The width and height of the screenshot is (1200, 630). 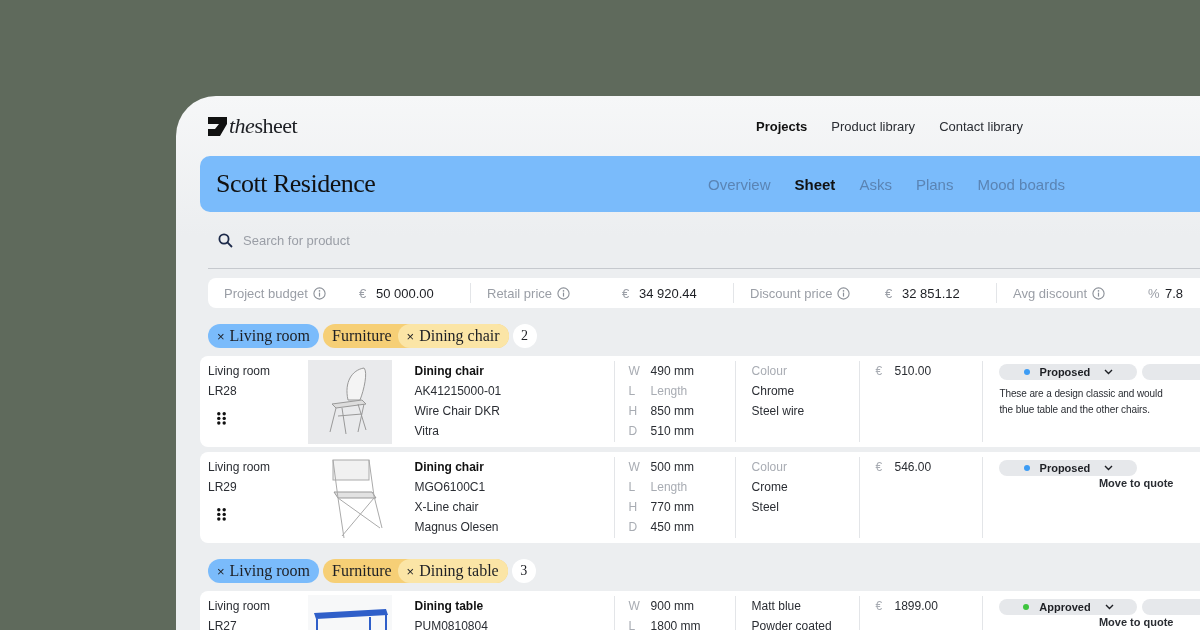 What do you see at coordinates (672, 606) in the screenshot?
I see `dimension-value: 900 mm` at bounding box center [672, 606].